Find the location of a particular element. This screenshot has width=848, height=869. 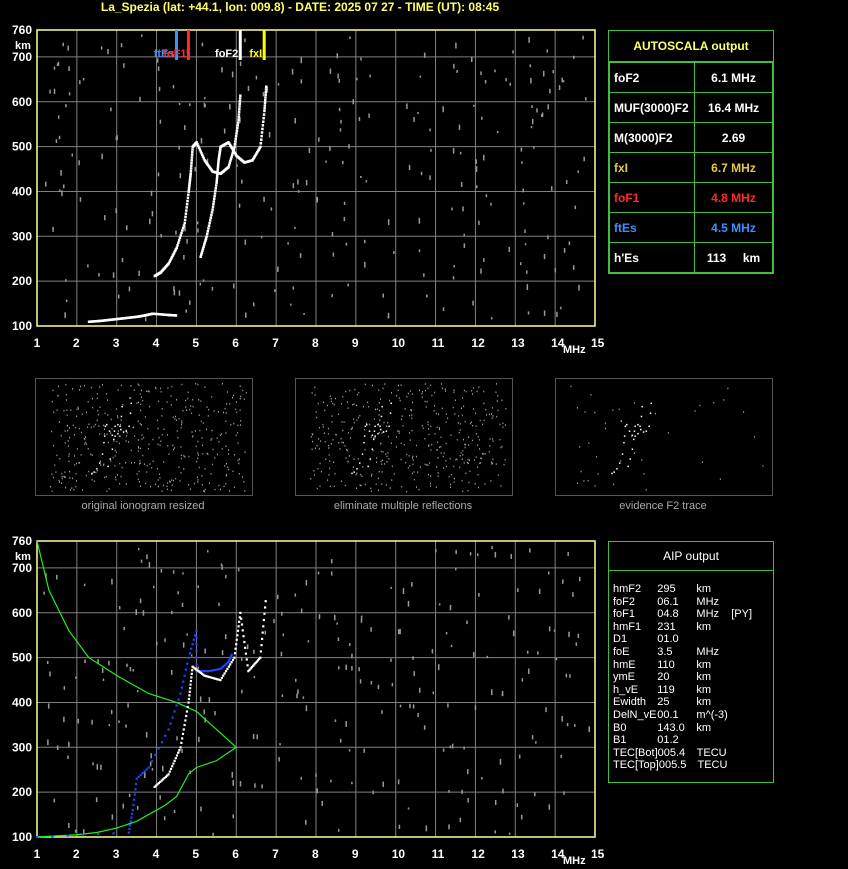

x-tick-label: 15 is located at coordinates (597, 854).